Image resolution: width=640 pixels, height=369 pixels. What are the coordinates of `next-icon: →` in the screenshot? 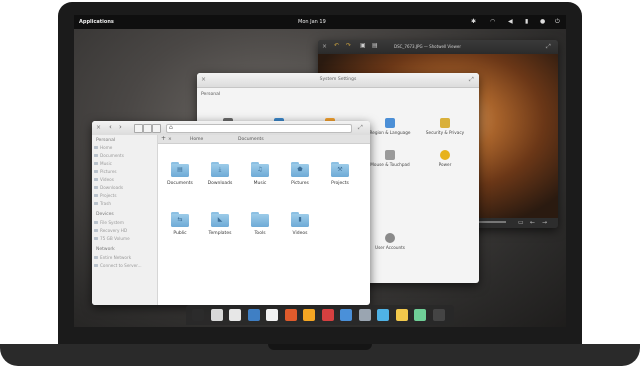 It's located at (544, 222).